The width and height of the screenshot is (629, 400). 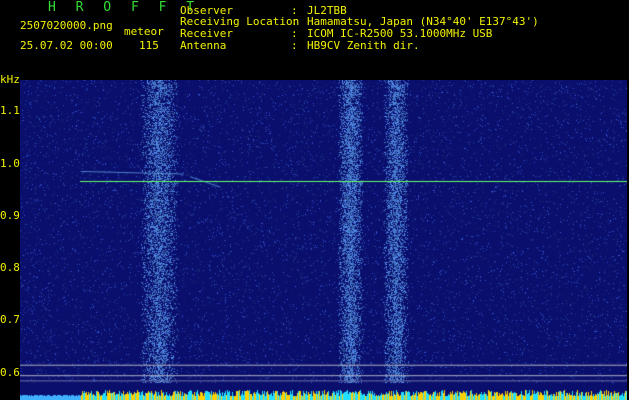 What do you see at coordinates (203, 45) in the screenshot?
I see `antenna-label: Antenna` at bounding box center [203, 45].